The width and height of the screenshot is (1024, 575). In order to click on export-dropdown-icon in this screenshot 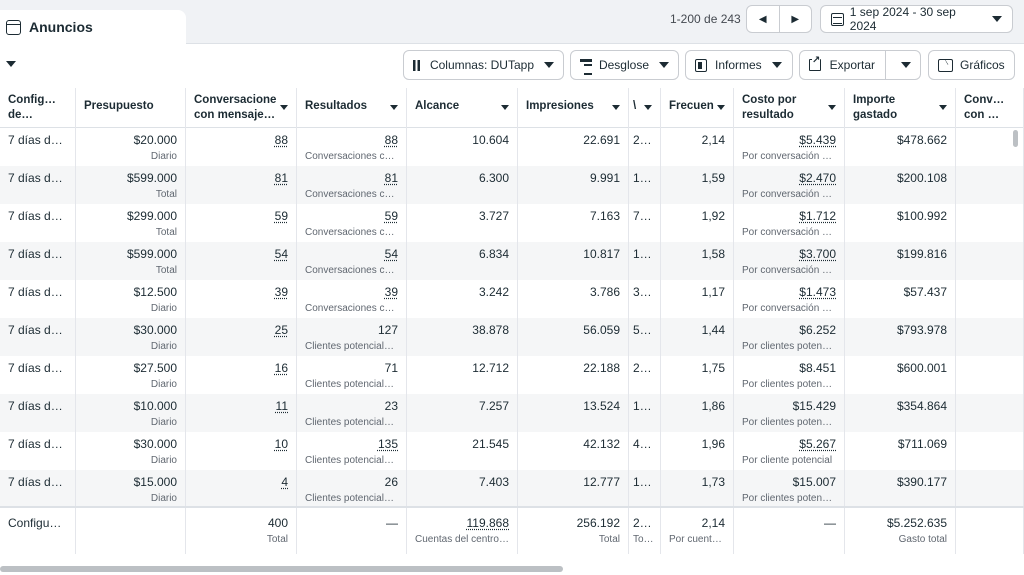, I will do `click(906, 65)`.